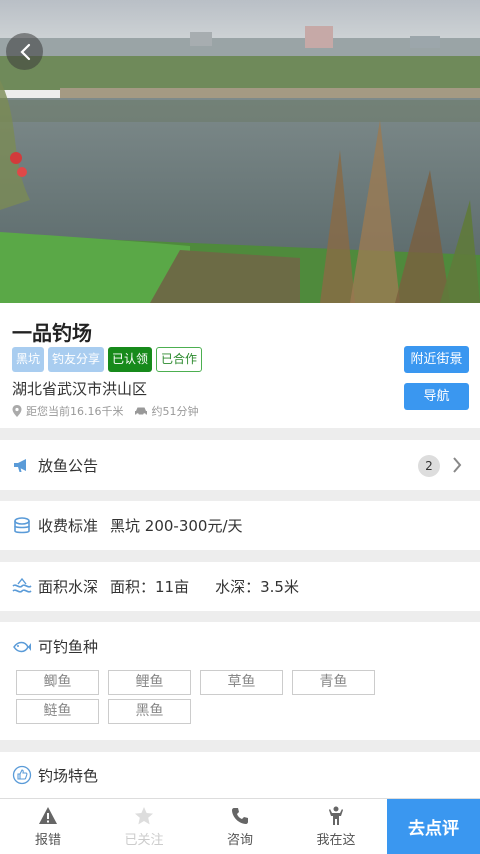 The width and height of the screenshot is (480, 854). What do you see at coordinates (144, 840) in the screenshot?
I see `follow-label: 已关注` at bounding box center [144, 840].